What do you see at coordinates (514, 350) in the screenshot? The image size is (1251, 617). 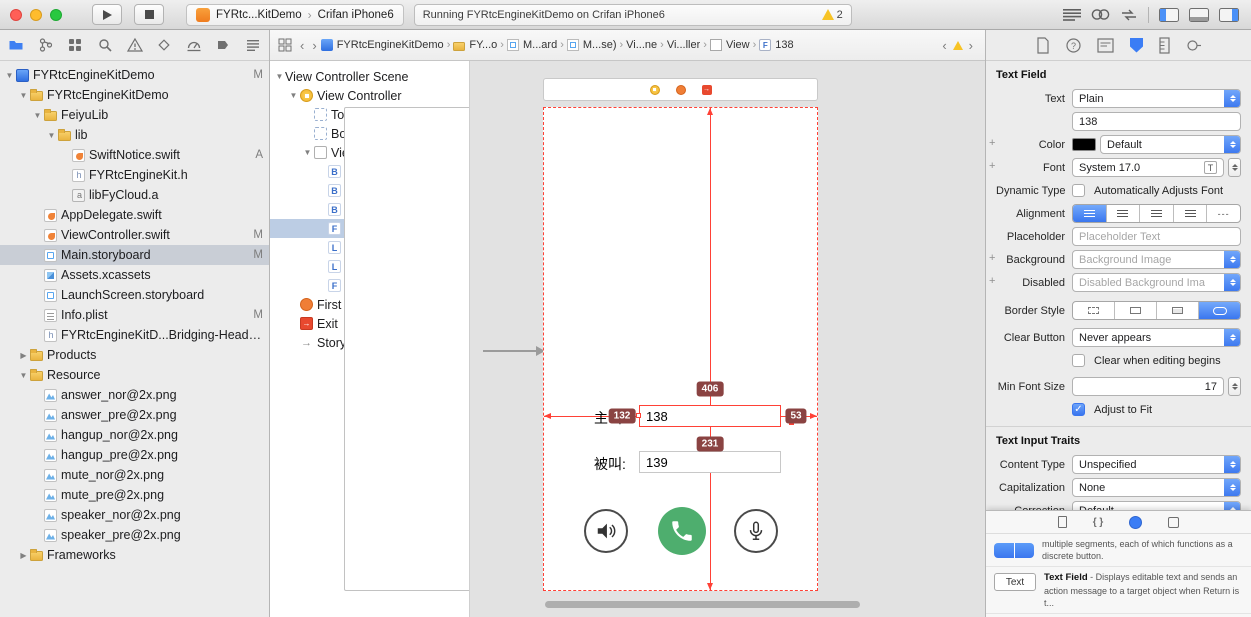 I see `storyboard-entry-arrow` at bounding box center [514, 350].